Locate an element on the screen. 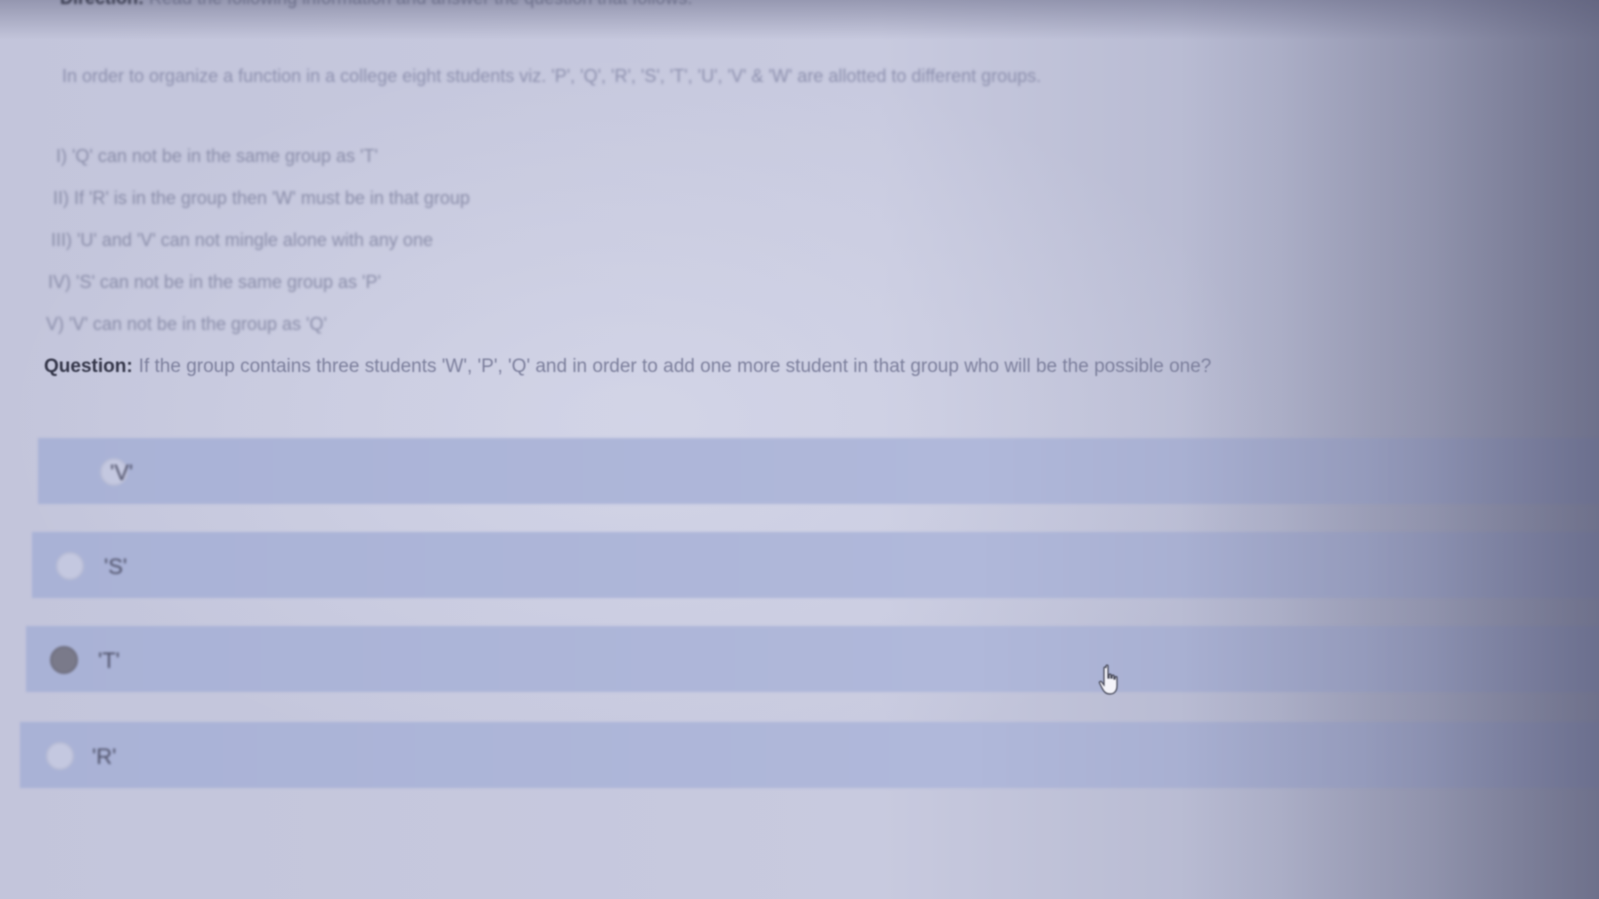 The height and width of the screenshot is (899, 1599). radio-option-s is located at coordinates (70, 566).